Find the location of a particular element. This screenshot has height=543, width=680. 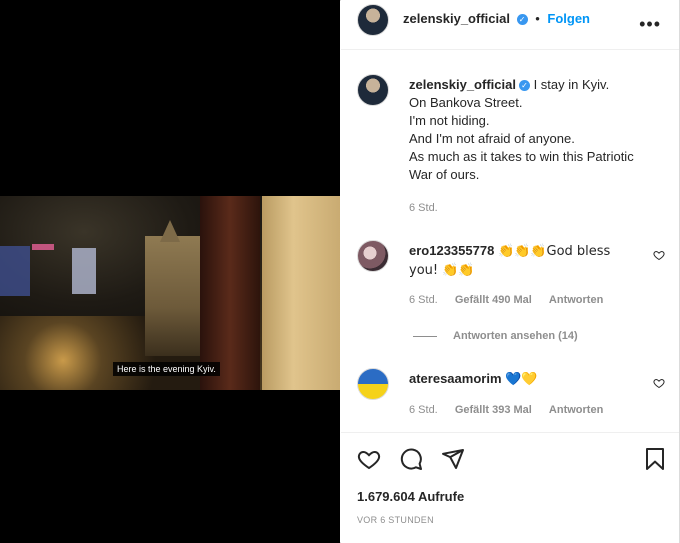

video-scene-tower is located at coordinates (84, 271).